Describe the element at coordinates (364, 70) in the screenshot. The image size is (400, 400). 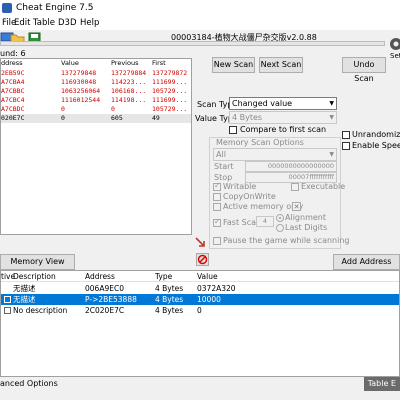
I see `undo-scan-button: Undo Scan` at that location.